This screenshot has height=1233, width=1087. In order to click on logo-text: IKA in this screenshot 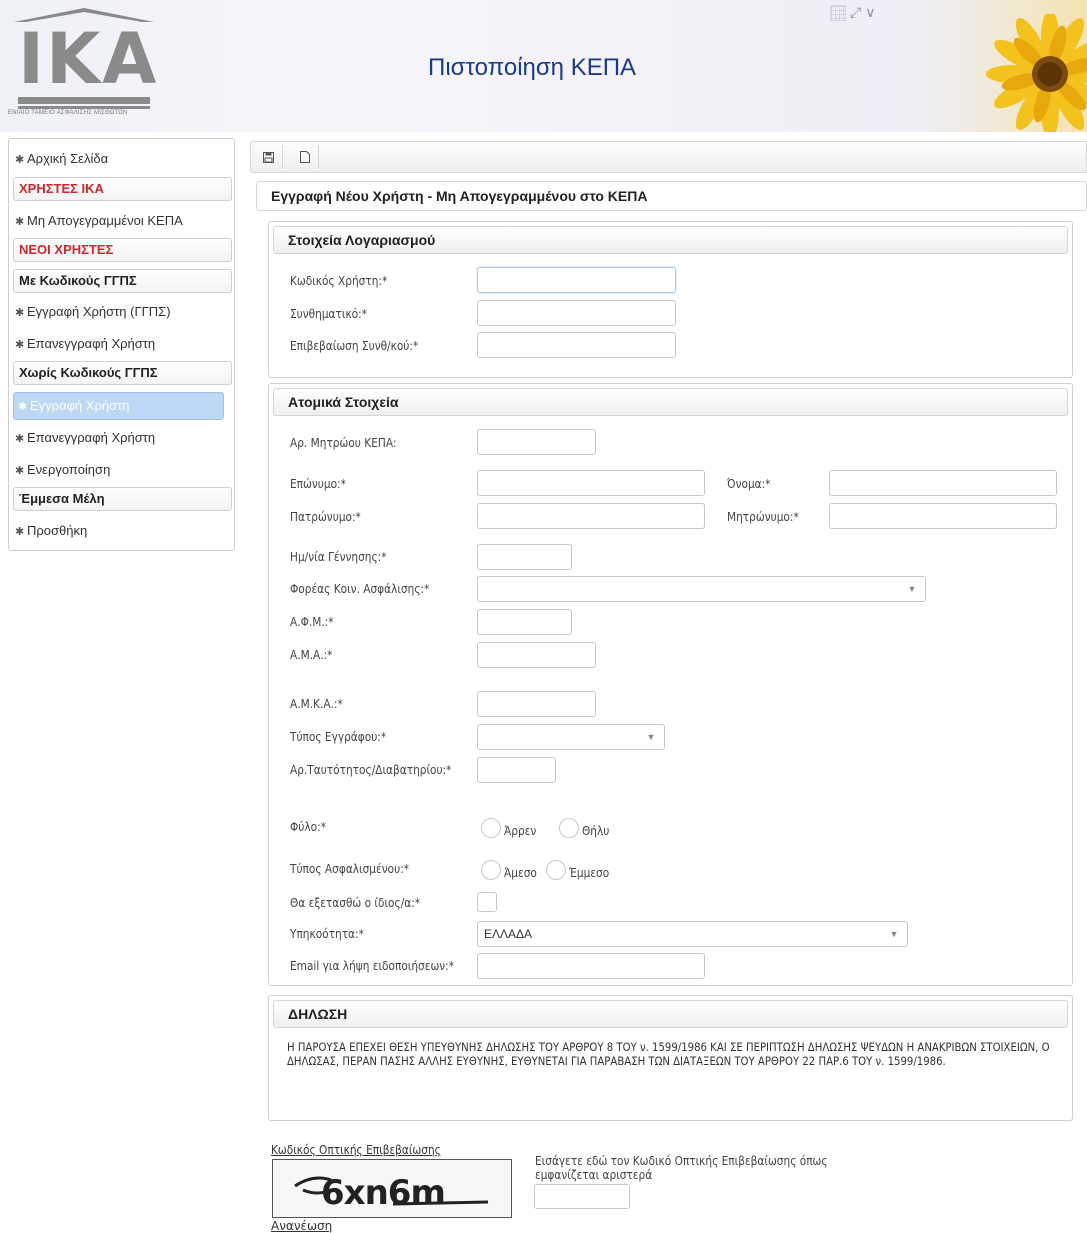, I will do `click(88, 59)`.